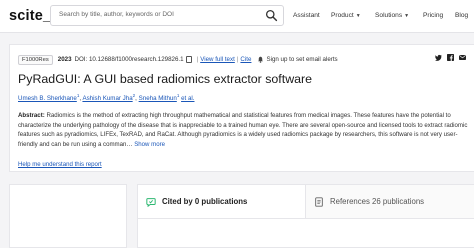 This screenshot has width=474, height=248. Describe the element at coordinates (30, 16) in the screenshot. I see `scite-logo: scite_` at that location.